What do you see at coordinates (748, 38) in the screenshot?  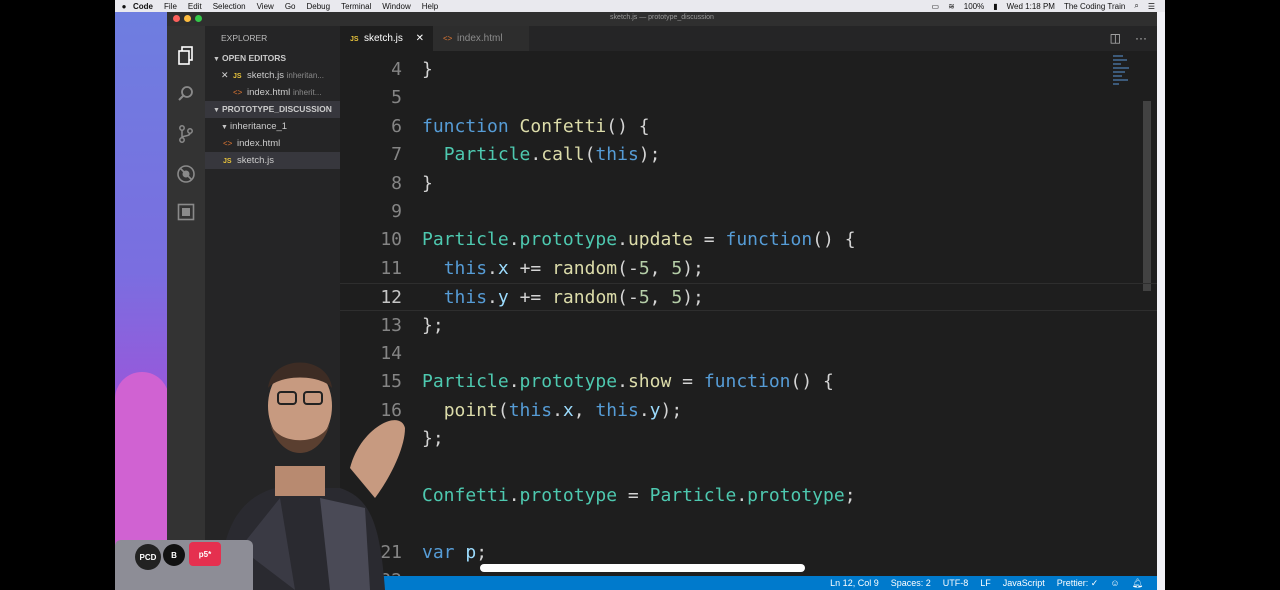 I see `editor-tabs: JS sketch.js ✕ <> index.html ◫ ···` at bounding box center [748, 38].